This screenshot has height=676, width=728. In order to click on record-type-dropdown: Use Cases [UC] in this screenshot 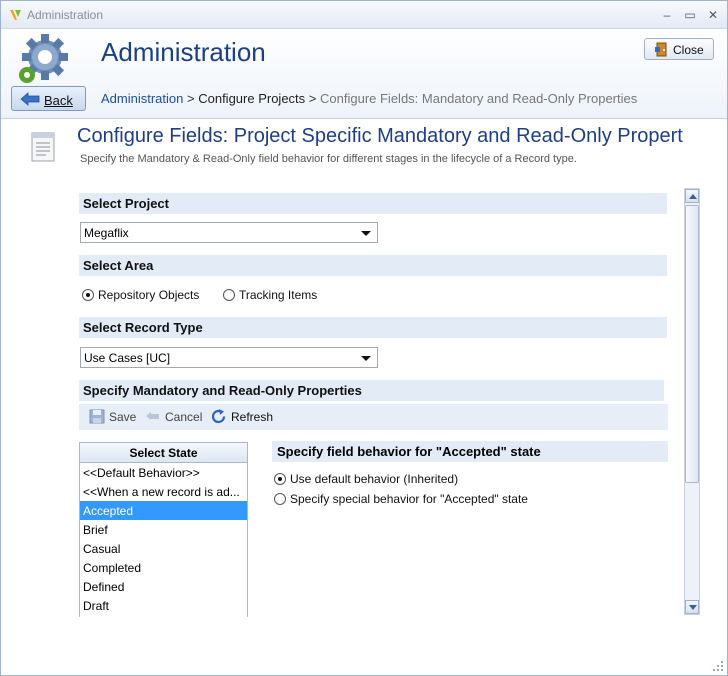, I will do `click(229, 357)`.